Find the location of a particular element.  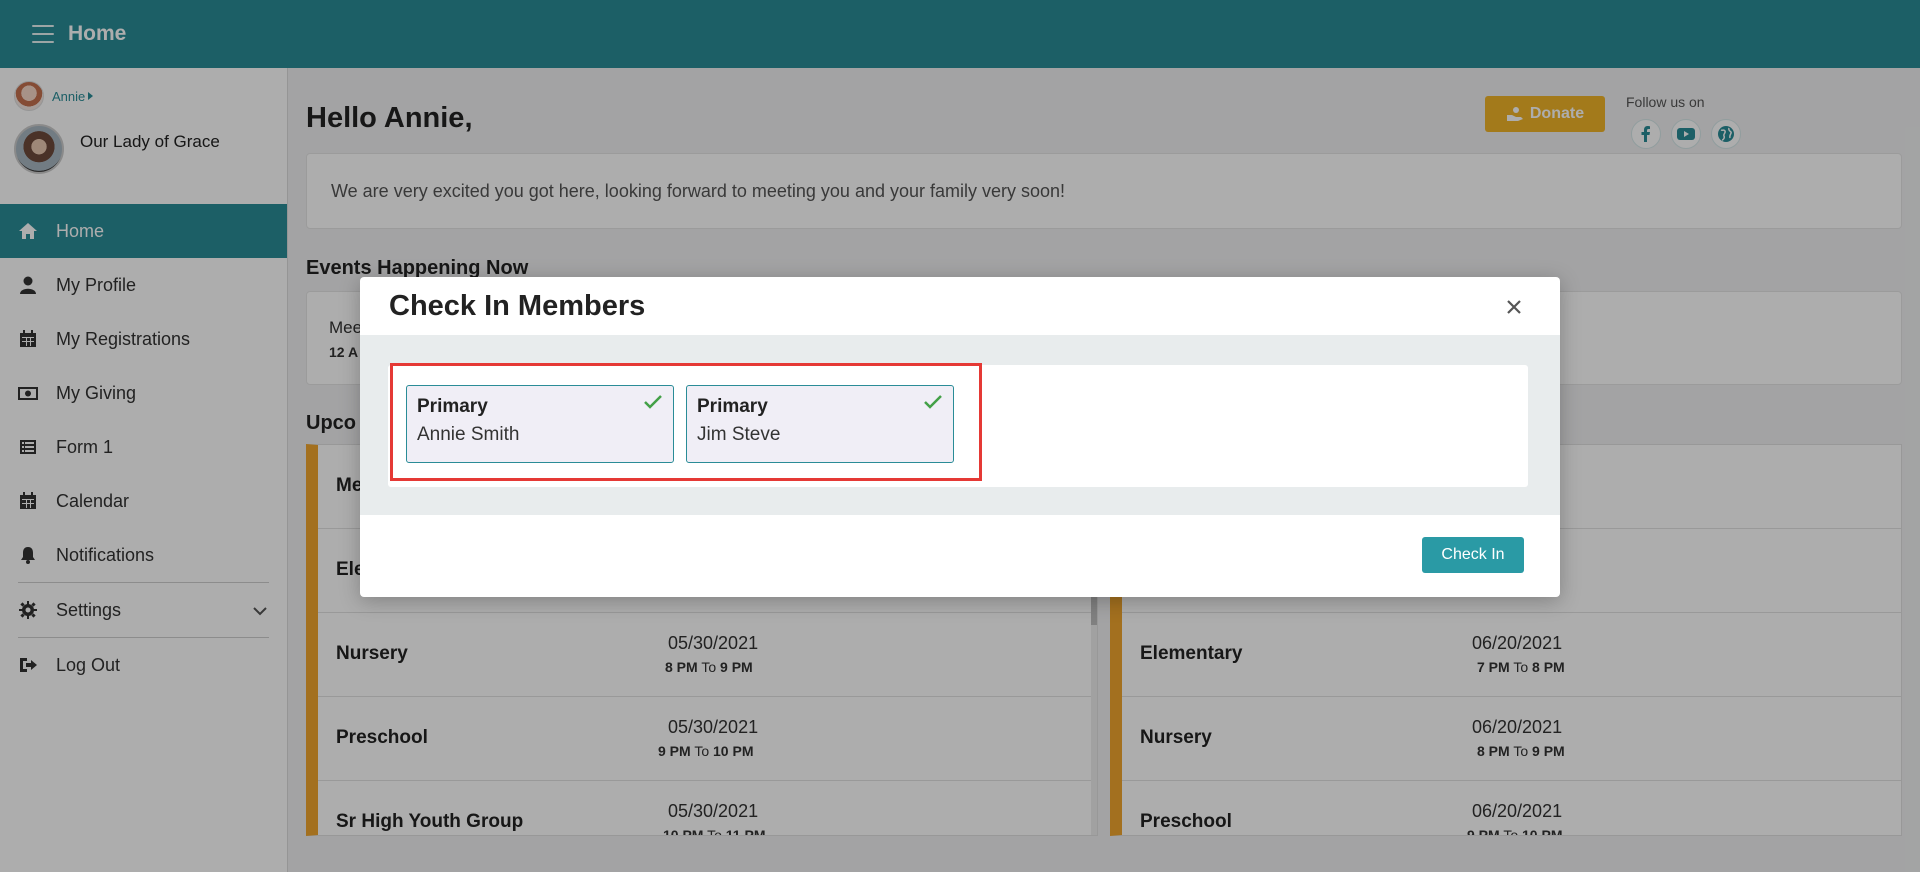

member-card-annie-smith: Primary Annie Smith is located at coordinates (540, 424).